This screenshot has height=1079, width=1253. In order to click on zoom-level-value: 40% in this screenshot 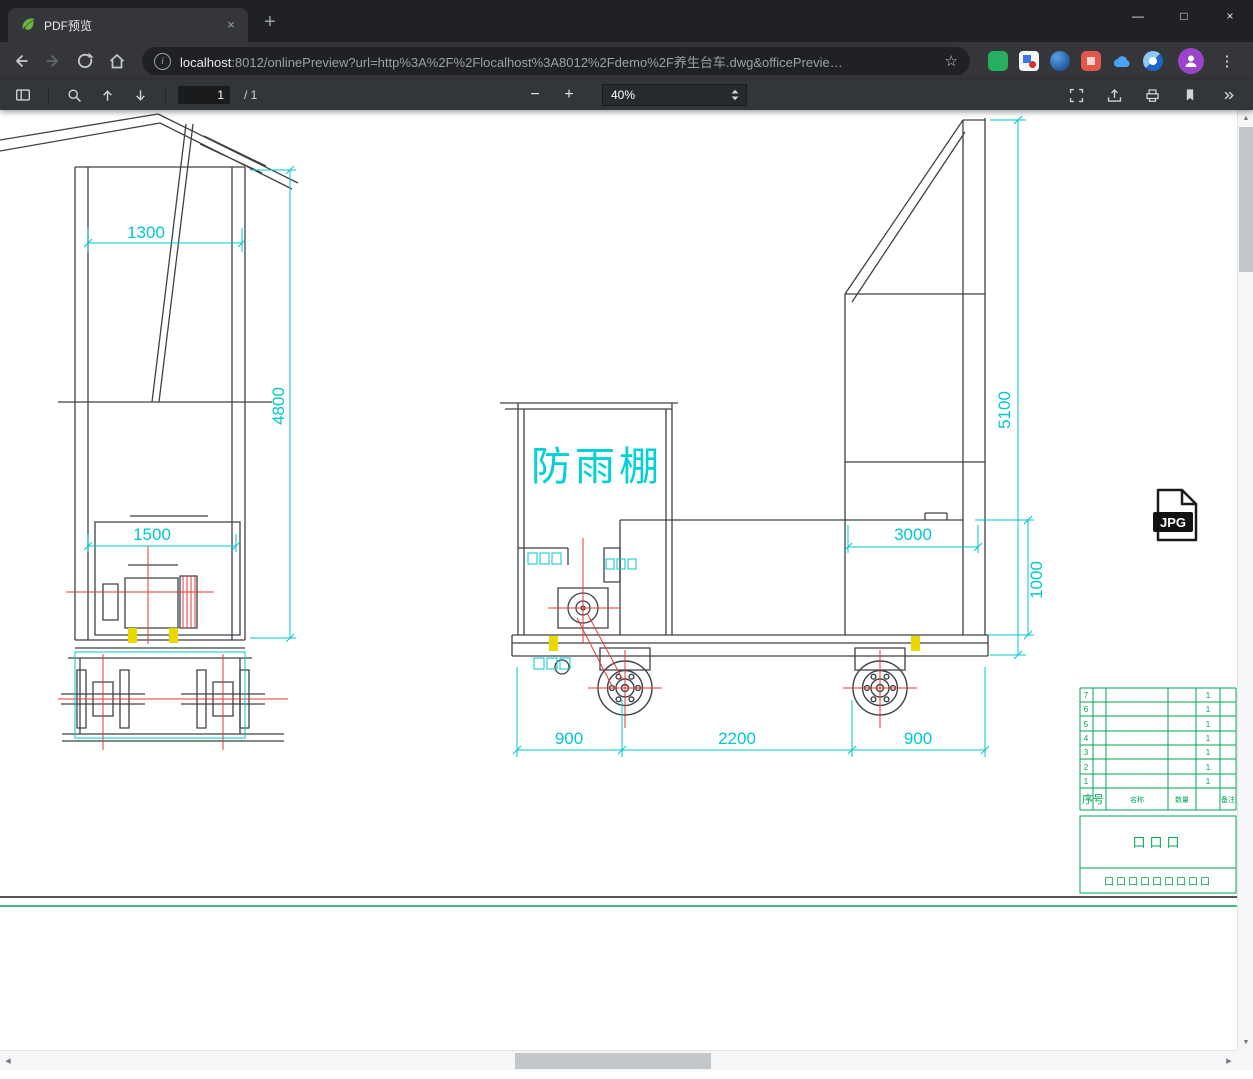, I will do `click(623, 95)`.